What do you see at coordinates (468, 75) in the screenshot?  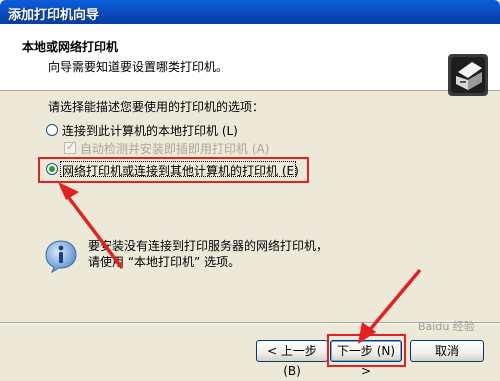 I see `printer-icon` at bounding box center [468, 75].